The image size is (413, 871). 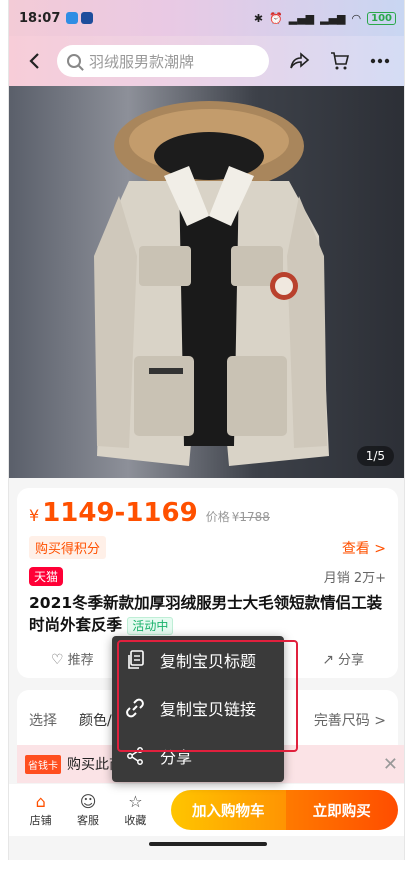 I want to click on home-indicator, so click(x=208, y=844).